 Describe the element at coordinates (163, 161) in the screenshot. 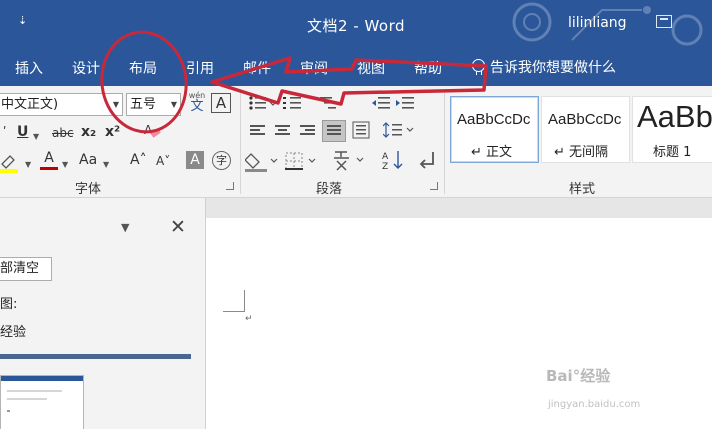

I see `shrink-font-button: A˅` at that location.